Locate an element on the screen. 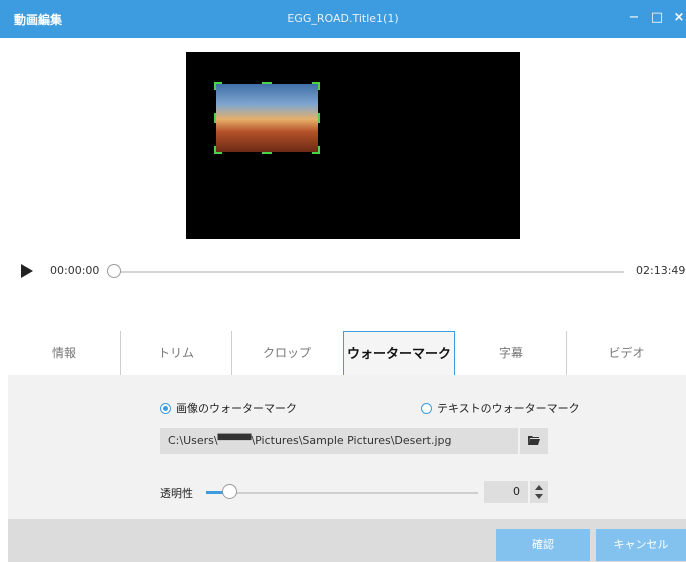 This screenshot has width=686, height=562. image-watermark-radio: 画像のウォーターマーク is located at coordinates (228, 408).